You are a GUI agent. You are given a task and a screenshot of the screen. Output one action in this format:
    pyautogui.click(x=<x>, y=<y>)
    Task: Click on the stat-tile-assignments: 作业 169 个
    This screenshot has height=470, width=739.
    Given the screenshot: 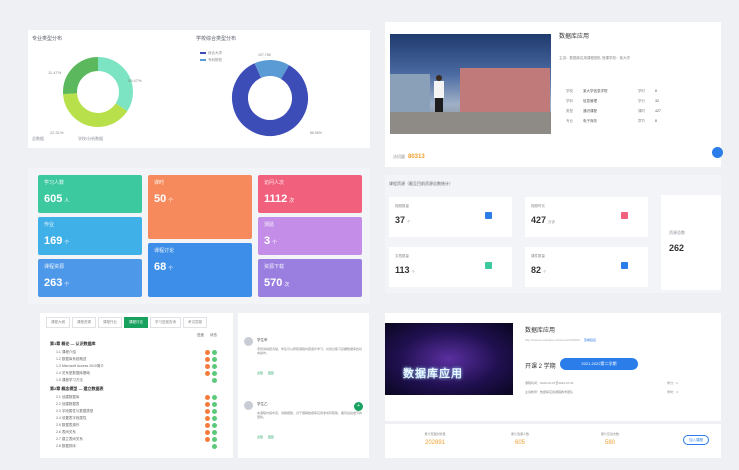 What is the action you would take?
    pyautogui.click(x=90, y=236)
    